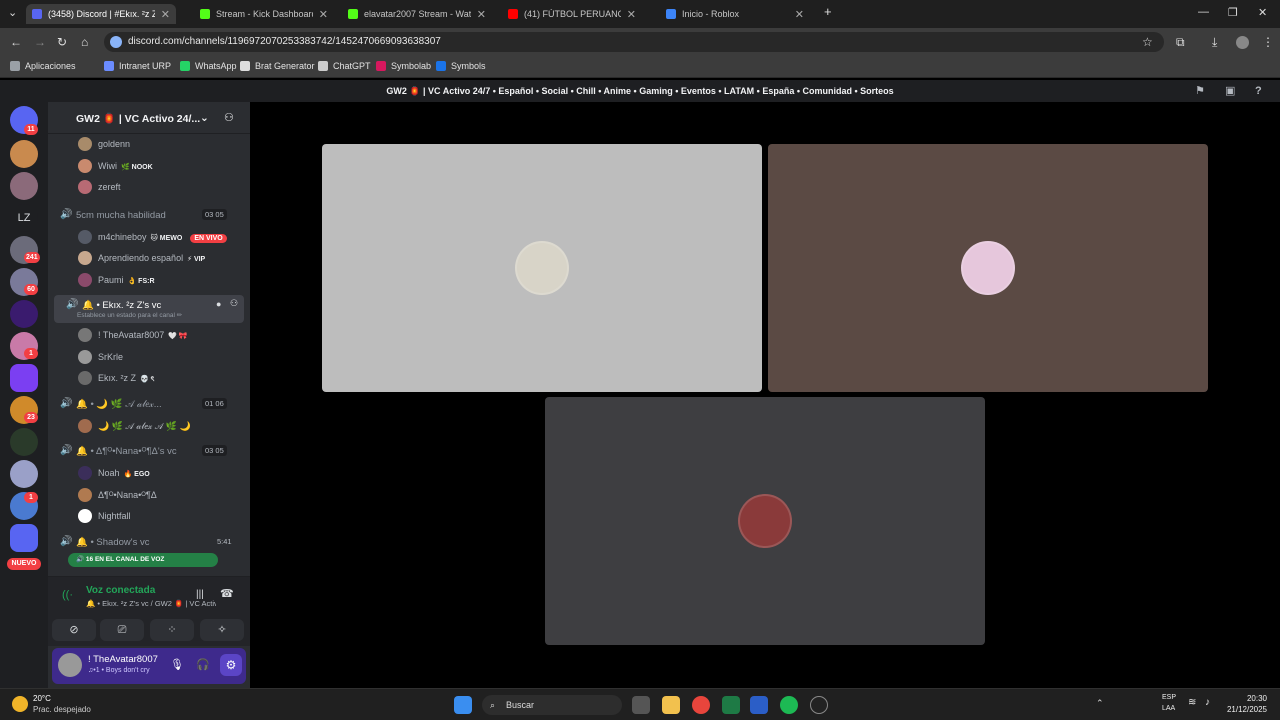  Describe the element at coordinates (203, 664) in the screenshot. I see `headphones-icon: 🎧` at that location.